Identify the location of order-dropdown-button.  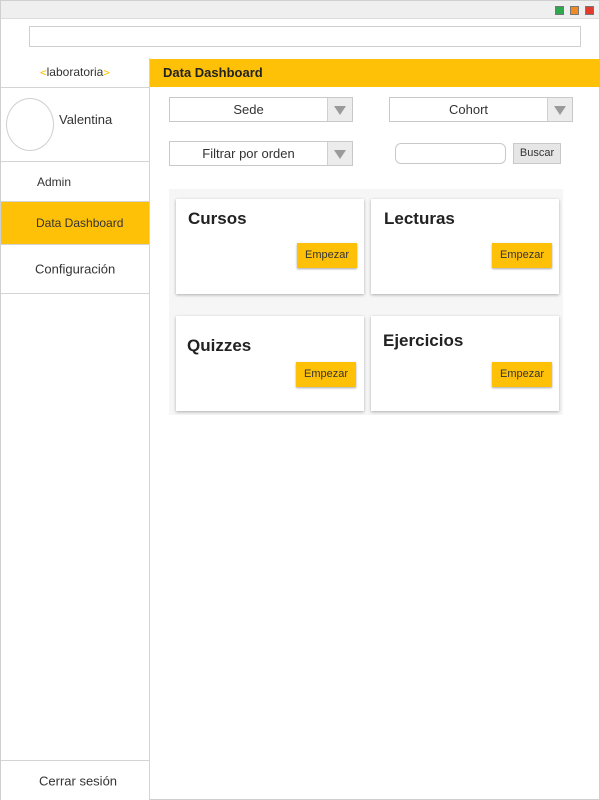
(339, 153).